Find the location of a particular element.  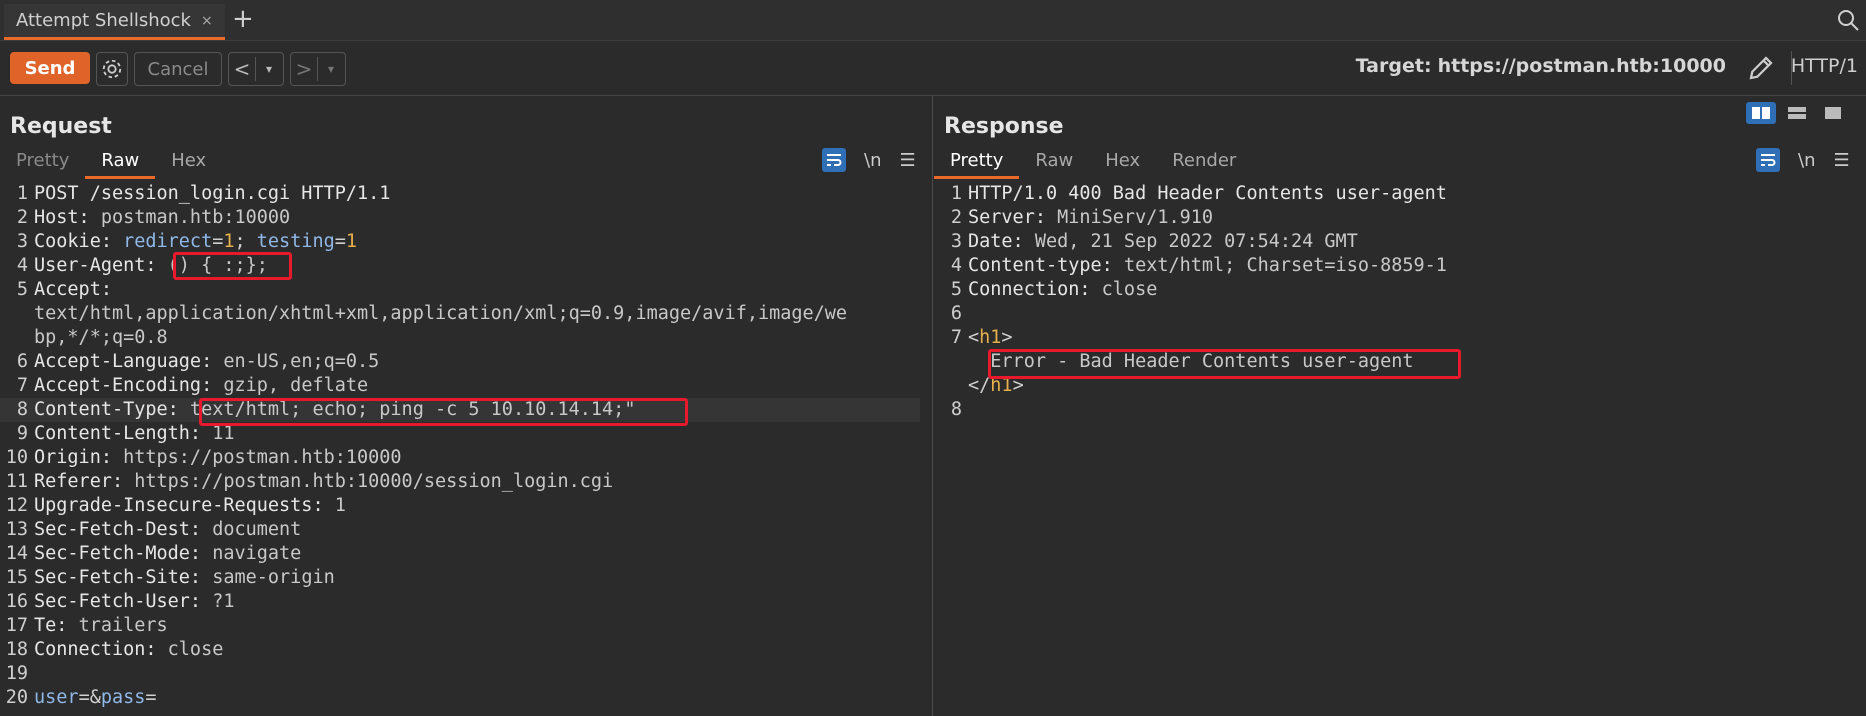

request-line: 7 Accept-Encoding: gzip, deflate is located at coordinates (460, 386).